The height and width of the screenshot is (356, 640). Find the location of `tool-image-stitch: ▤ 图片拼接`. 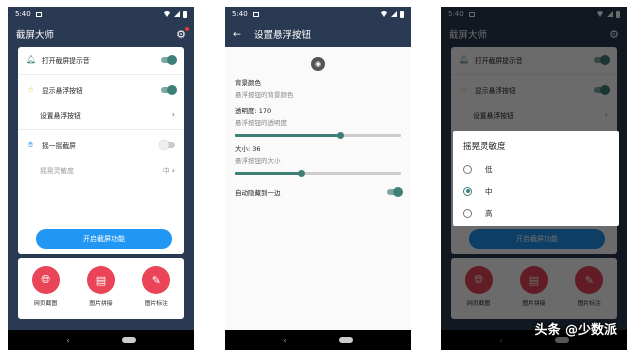

tool-image-stitch: ▤ 图片拼接 is located at coordinates (101, 286).